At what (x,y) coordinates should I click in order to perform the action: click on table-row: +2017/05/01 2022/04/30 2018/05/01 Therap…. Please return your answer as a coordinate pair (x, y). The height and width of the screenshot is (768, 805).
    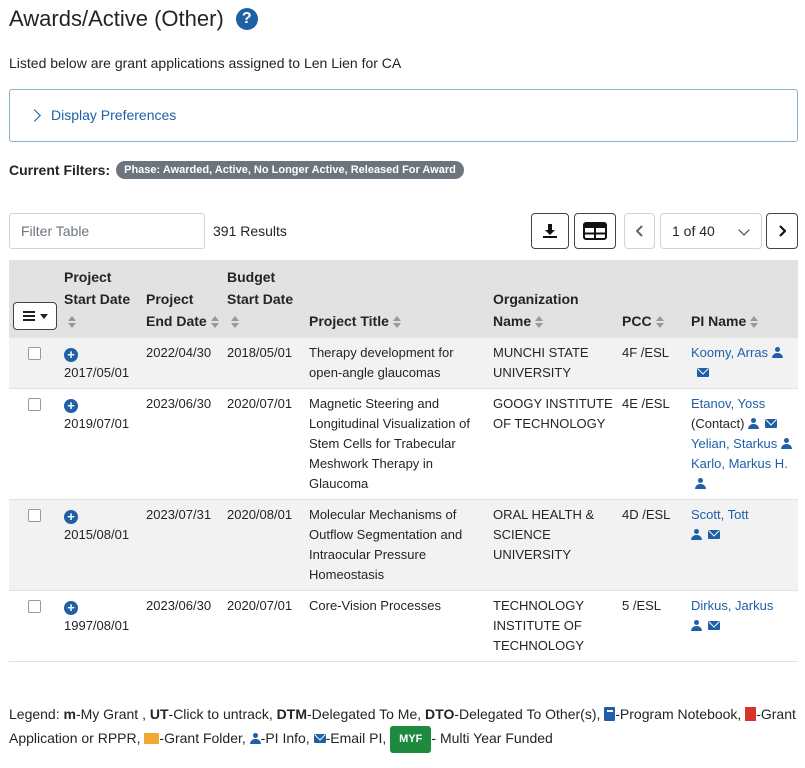
    Looking at the image, I should click on (403, 363).